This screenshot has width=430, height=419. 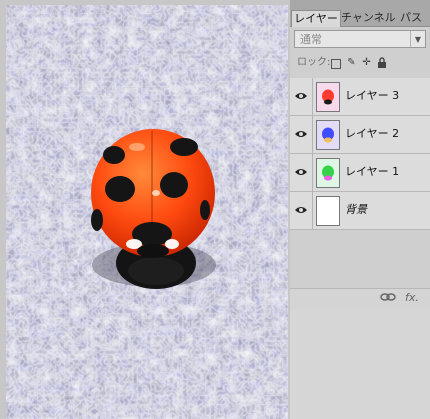 I want to click on layer-name: 背景, so click(x=356, y=209).